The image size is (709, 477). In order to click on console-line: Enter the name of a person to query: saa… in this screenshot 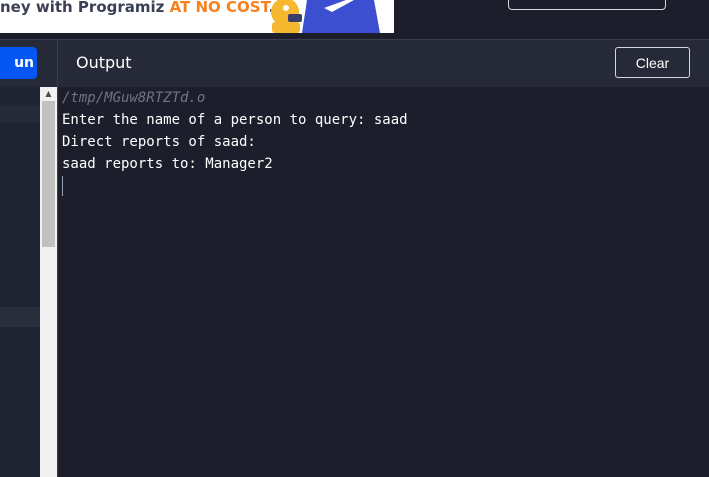, I will do `click(235, 120)`.